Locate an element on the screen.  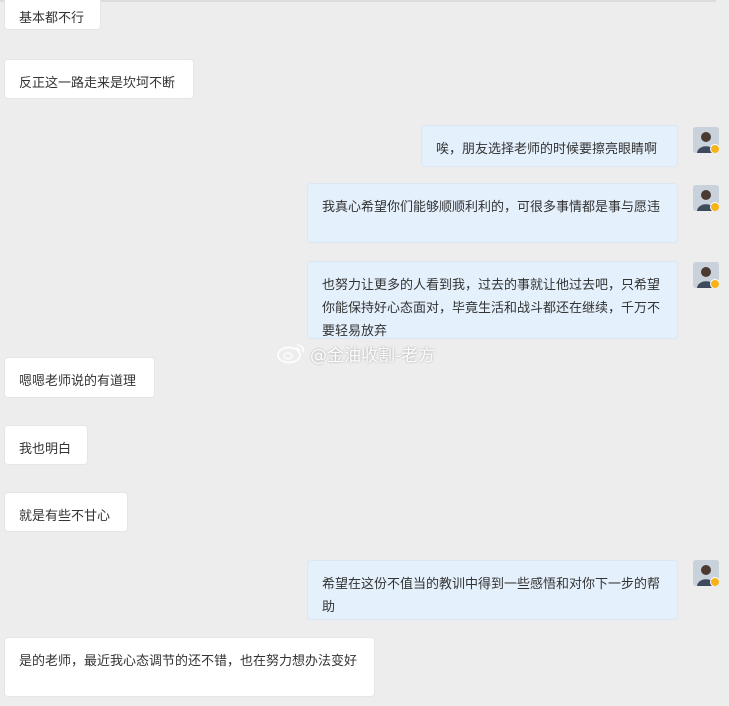
message-bubble-sent: 我真心希望你们能够顺顺利利的，可很多事情都是事与愿违 is located at coordinates (492, 213).